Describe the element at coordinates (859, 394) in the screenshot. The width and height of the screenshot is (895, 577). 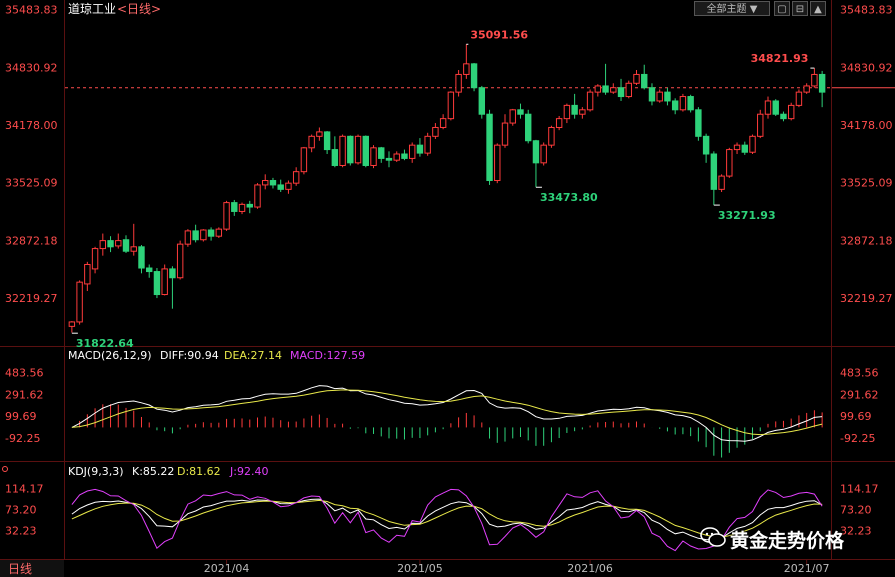
I see `macd-tick-right: 291.62` at that location.